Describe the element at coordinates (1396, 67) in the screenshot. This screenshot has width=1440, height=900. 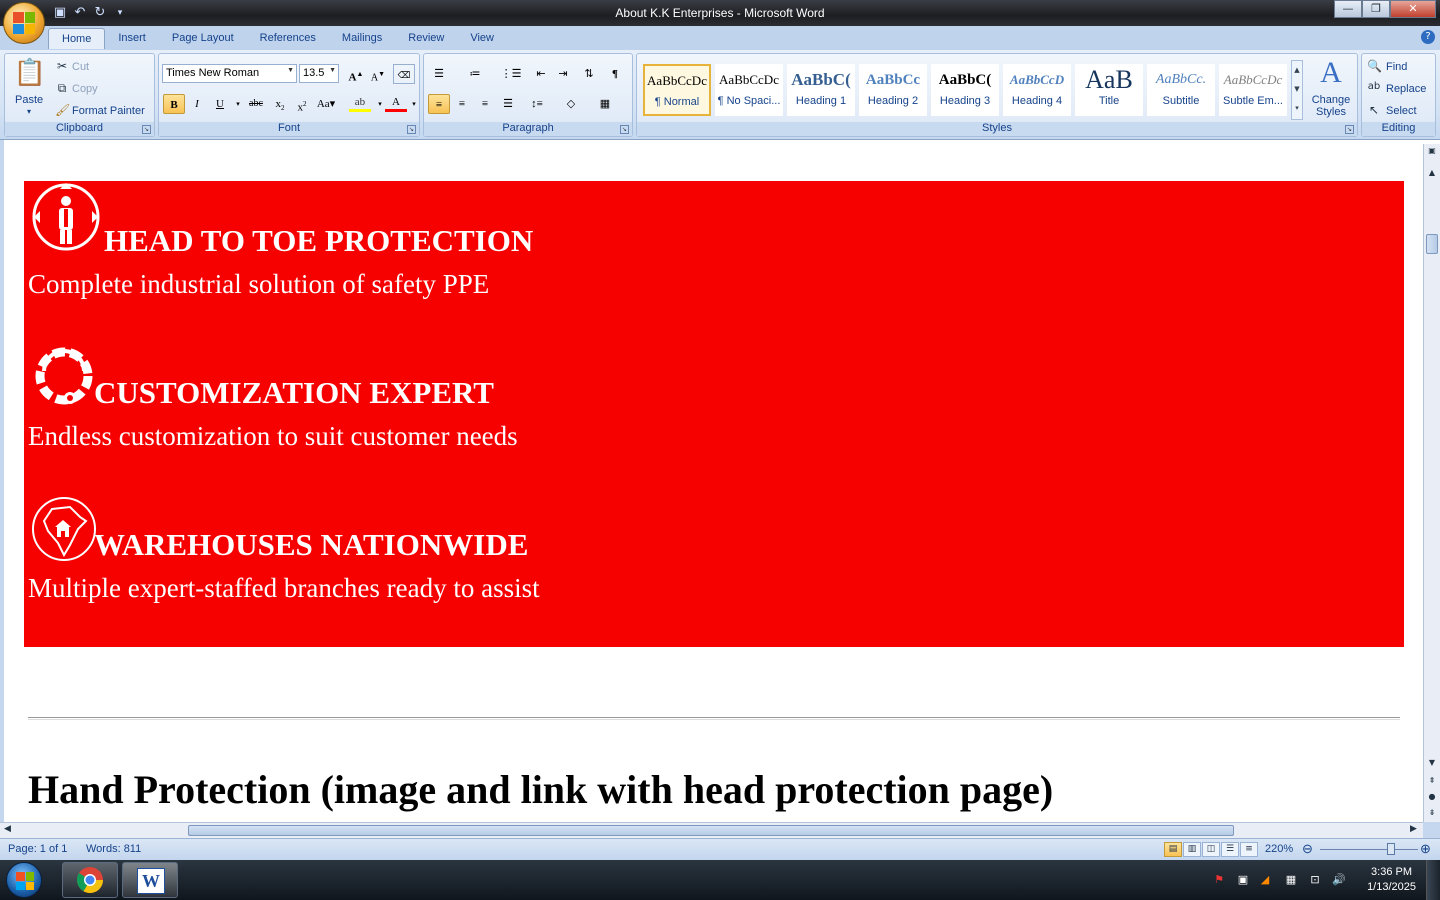
I see `find-button: Find` at that location.